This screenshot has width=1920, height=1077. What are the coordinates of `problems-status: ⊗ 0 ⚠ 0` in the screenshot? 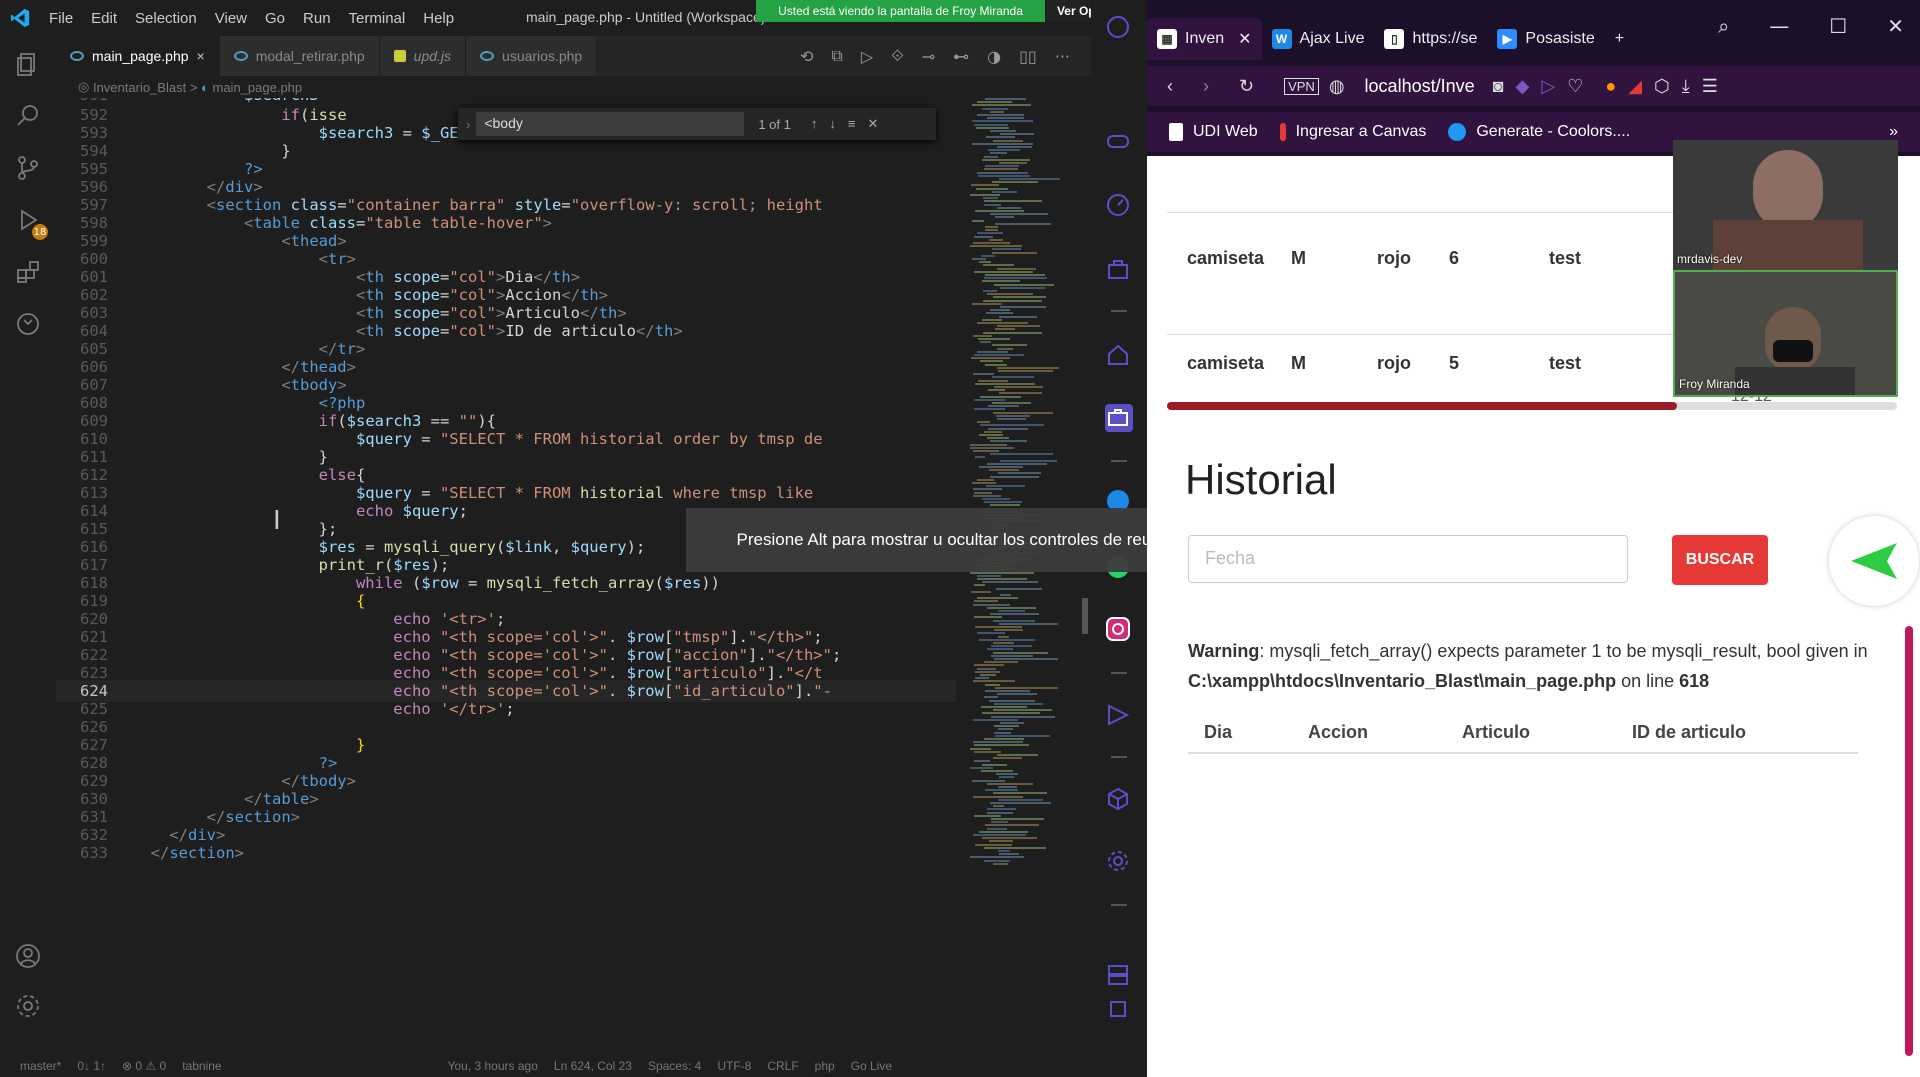 It's located at (144, 1066).